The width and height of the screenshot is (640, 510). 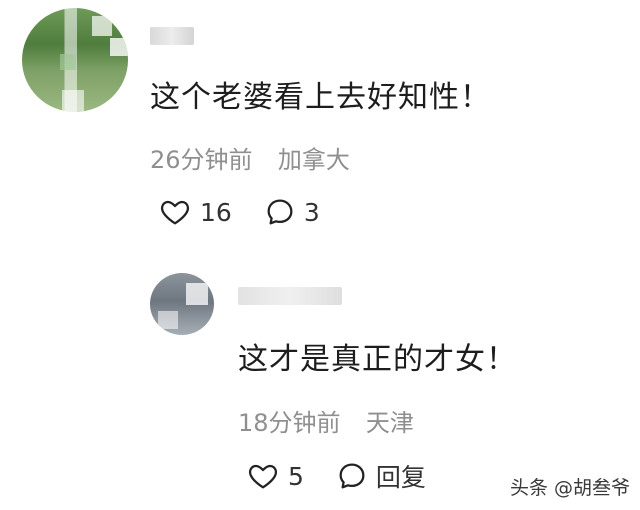 What do you see at coordinates (75, 60) in the screenshot?
I see `avatar` at bounding box center [75, 60].